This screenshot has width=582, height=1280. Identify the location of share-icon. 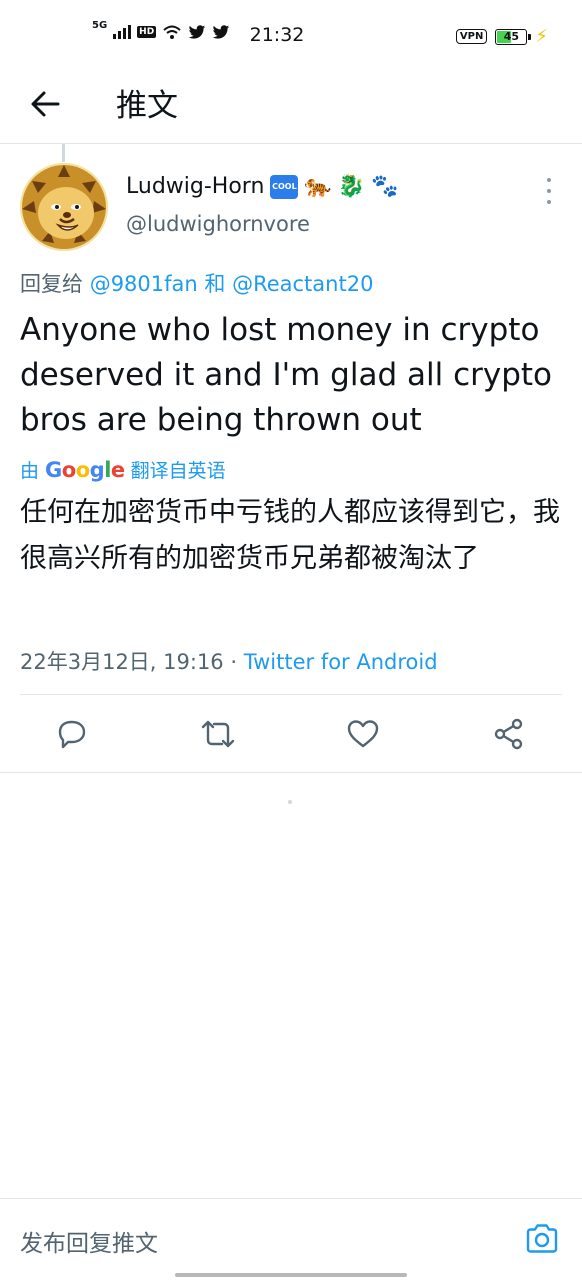
(508, 734).